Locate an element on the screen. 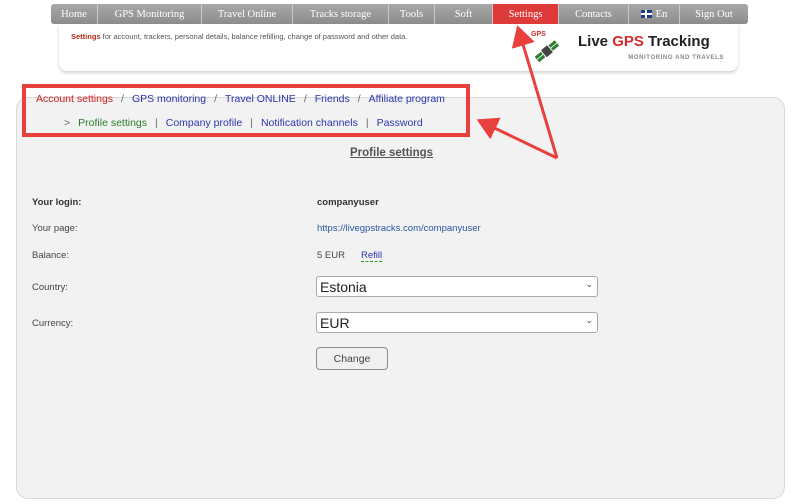 The width and height of the screenshot is (800, 504). nav-sign-out: Sign Out is located at coordinates (714, 14).